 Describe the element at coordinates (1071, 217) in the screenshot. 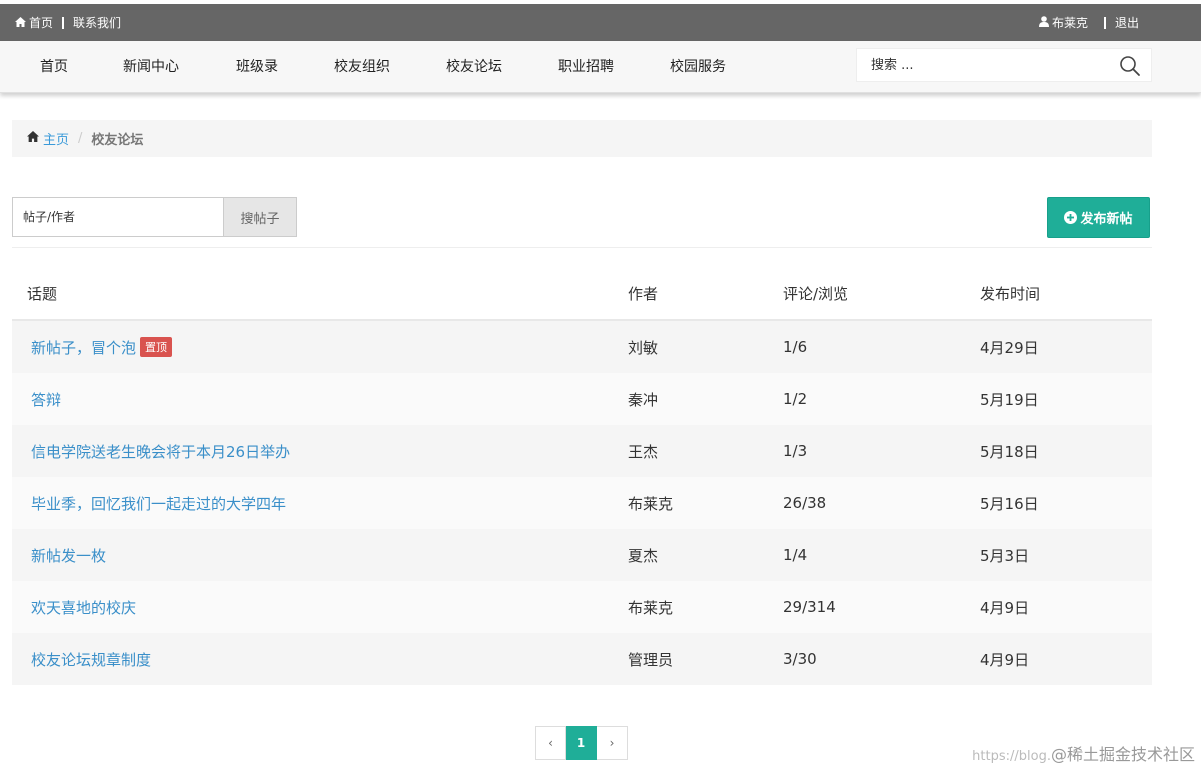

I see `plus-circle-icon` at that location.